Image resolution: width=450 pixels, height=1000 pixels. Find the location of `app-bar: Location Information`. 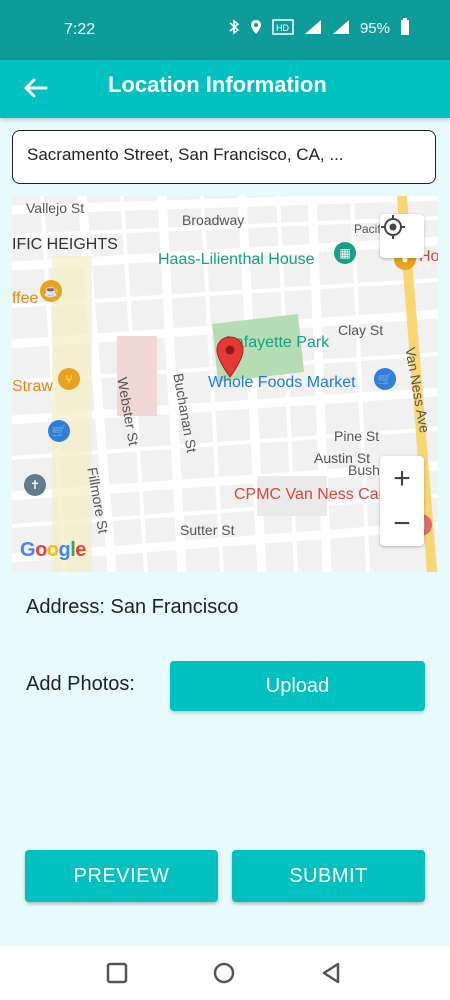

app-bar: Location Information is located at coordinates (225, 89).